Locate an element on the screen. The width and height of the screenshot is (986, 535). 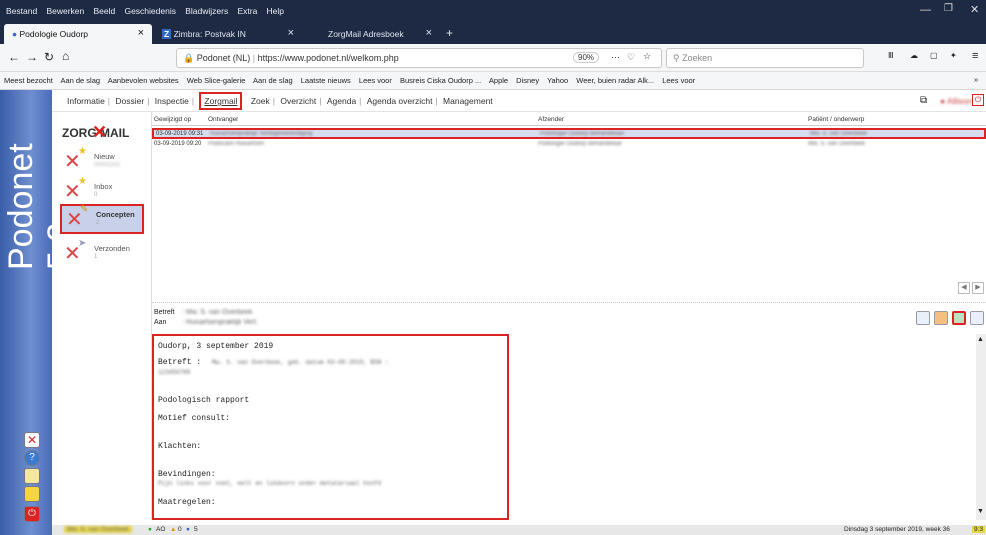
save-icon is located at coordinates (923, 318).